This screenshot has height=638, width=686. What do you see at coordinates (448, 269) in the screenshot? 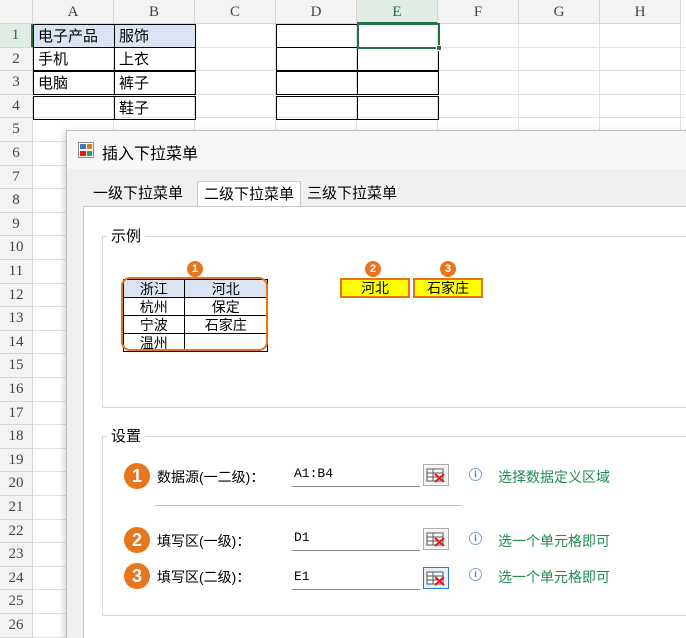
I see `example-badge-3: 3` at bounding box center [448, 269].